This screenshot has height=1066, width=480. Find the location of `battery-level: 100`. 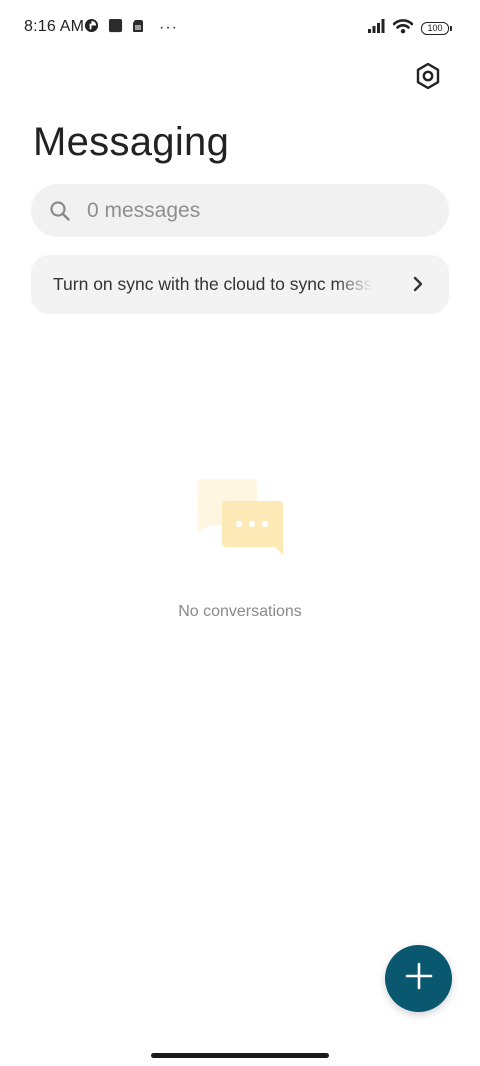

battery-level: 100 is located at coordinates (435, 27).